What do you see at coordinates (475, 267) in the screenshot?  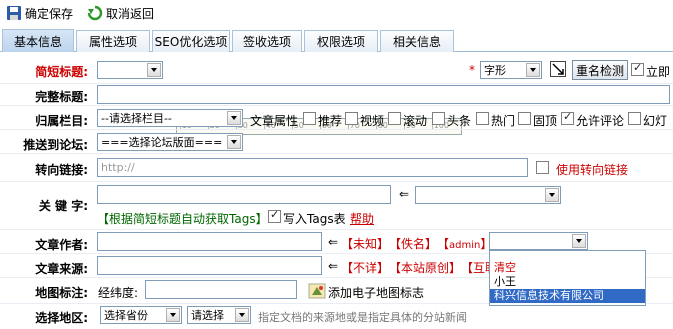 I see `source-internet-link: 【互联` at bounding box center [475, 267].